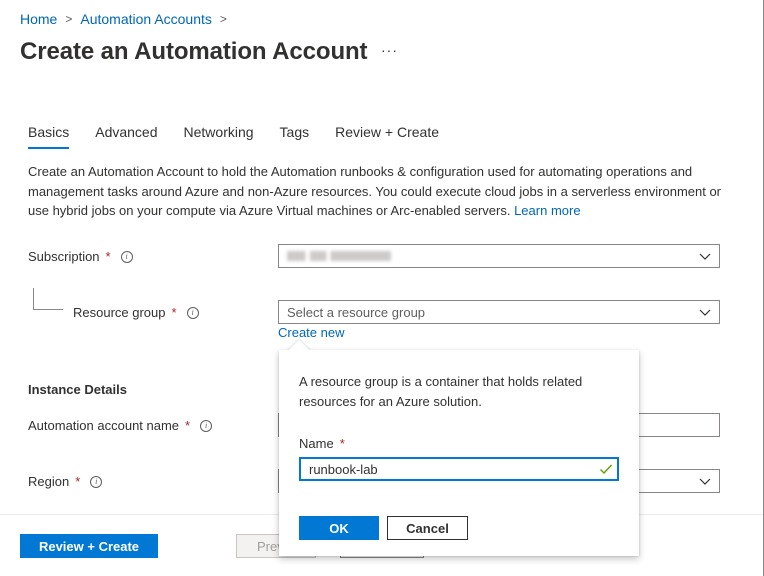  What do you see at coordinates (339, 528) in the screenshot?
I see `ok-button: OK` at bounding box center [339, 528].